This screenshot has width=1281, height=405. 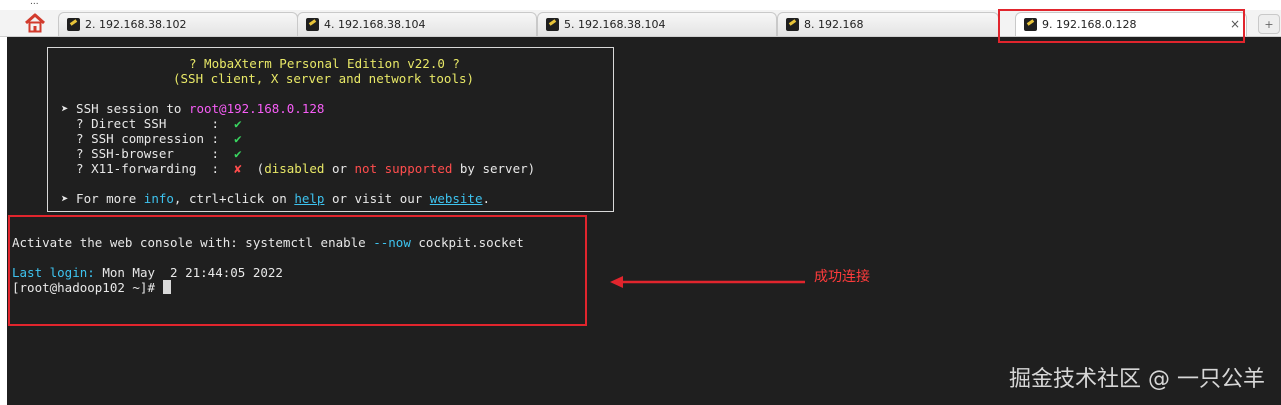 I want to click on banner-subtitle: (SSH client, X server and network tools), so click(x=324, y=78).